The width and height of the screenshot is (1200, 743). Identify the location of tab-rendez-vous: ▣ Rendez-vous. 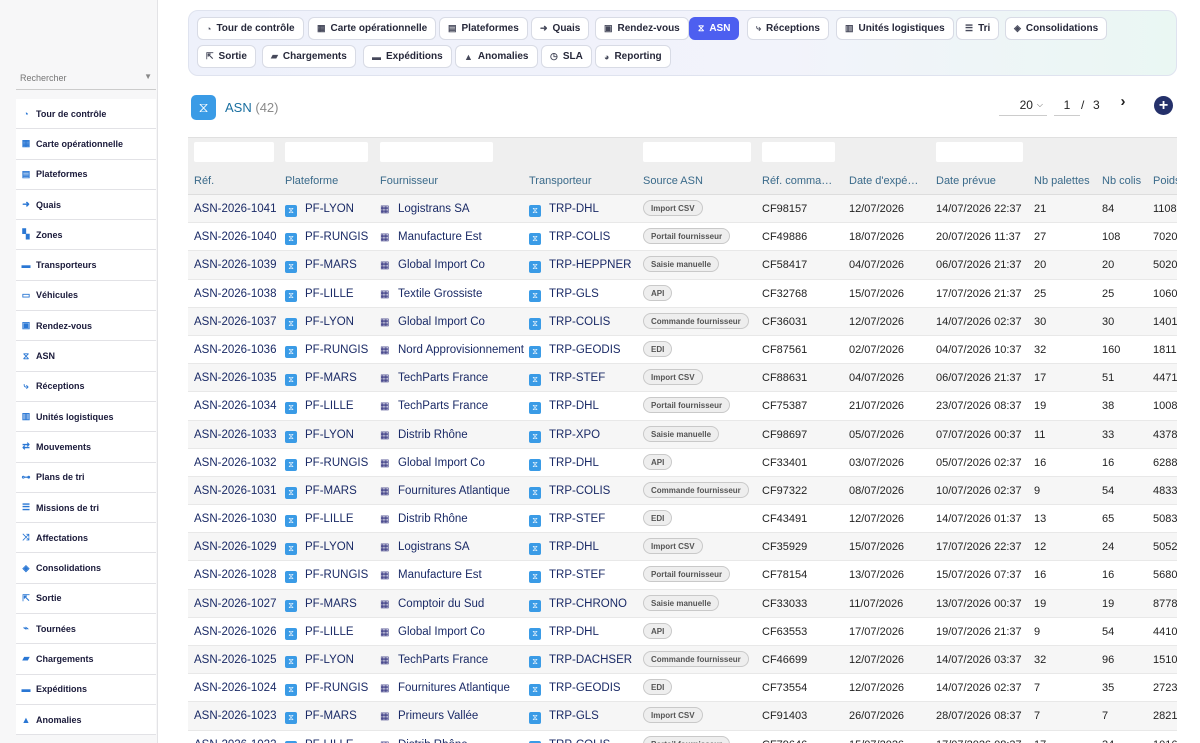
(642, 28).